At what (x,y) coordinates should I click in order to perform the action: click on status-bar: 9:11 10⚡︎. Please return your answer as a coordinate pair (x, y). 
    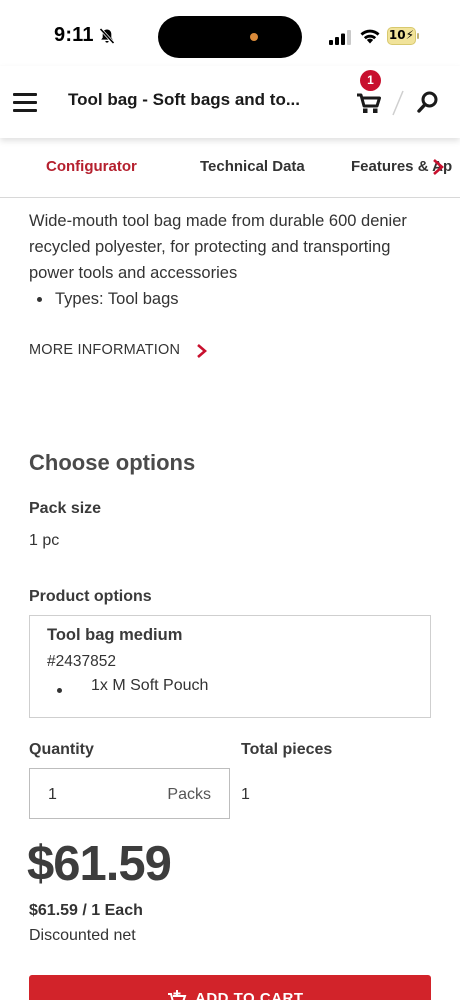
    Looking at the image, I should click on (230, 33).